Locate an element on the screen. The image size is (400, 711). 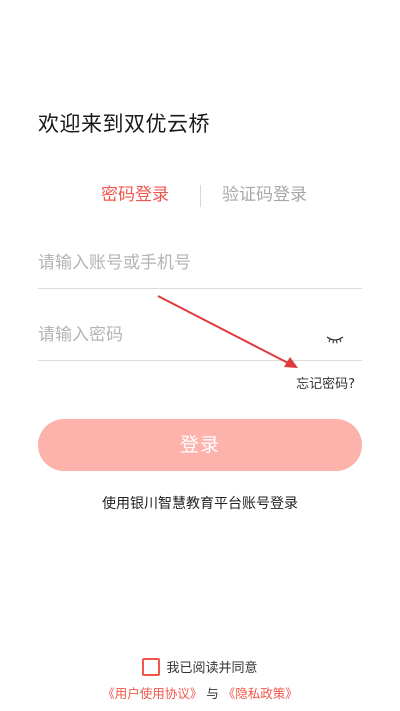
agreement-links: 《用户使用协议》 与 《隐私政策》 is located at coordinates (200, 692).